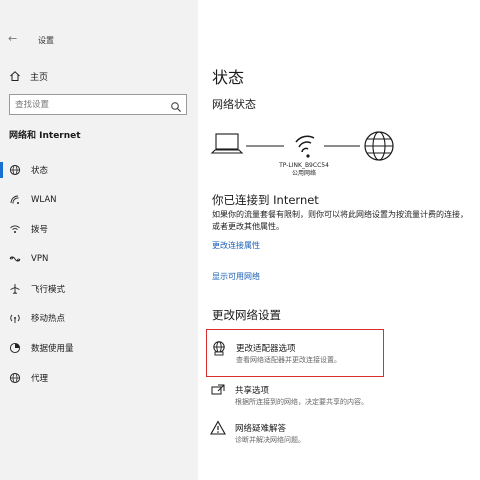 This screenshot has height=480, width=480. I want to click on adapter-options-item: 更改适配器选项 查看网络适配器并更改连接设置。, so click(295, 353).